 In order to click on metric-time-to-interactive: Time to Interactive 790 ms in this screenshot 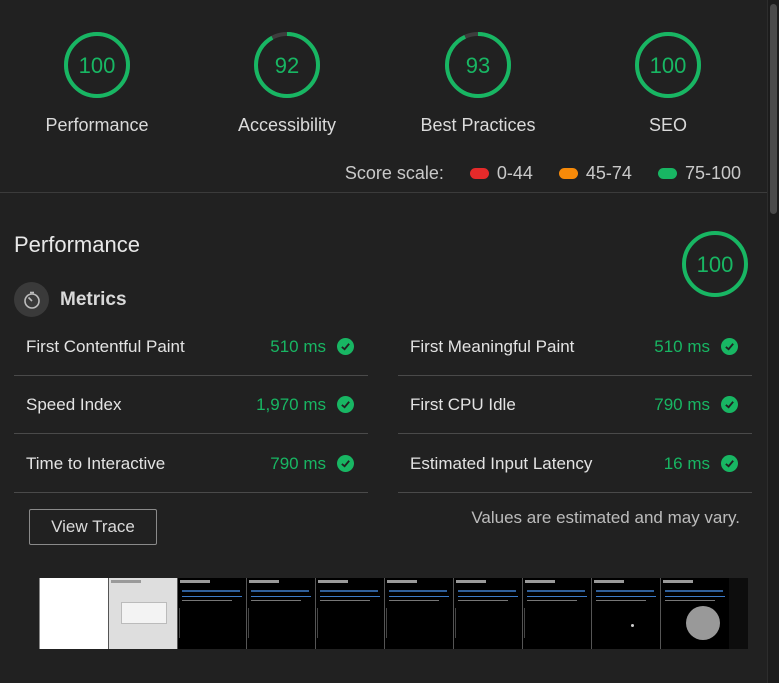, I will do `click(191, 464)`.